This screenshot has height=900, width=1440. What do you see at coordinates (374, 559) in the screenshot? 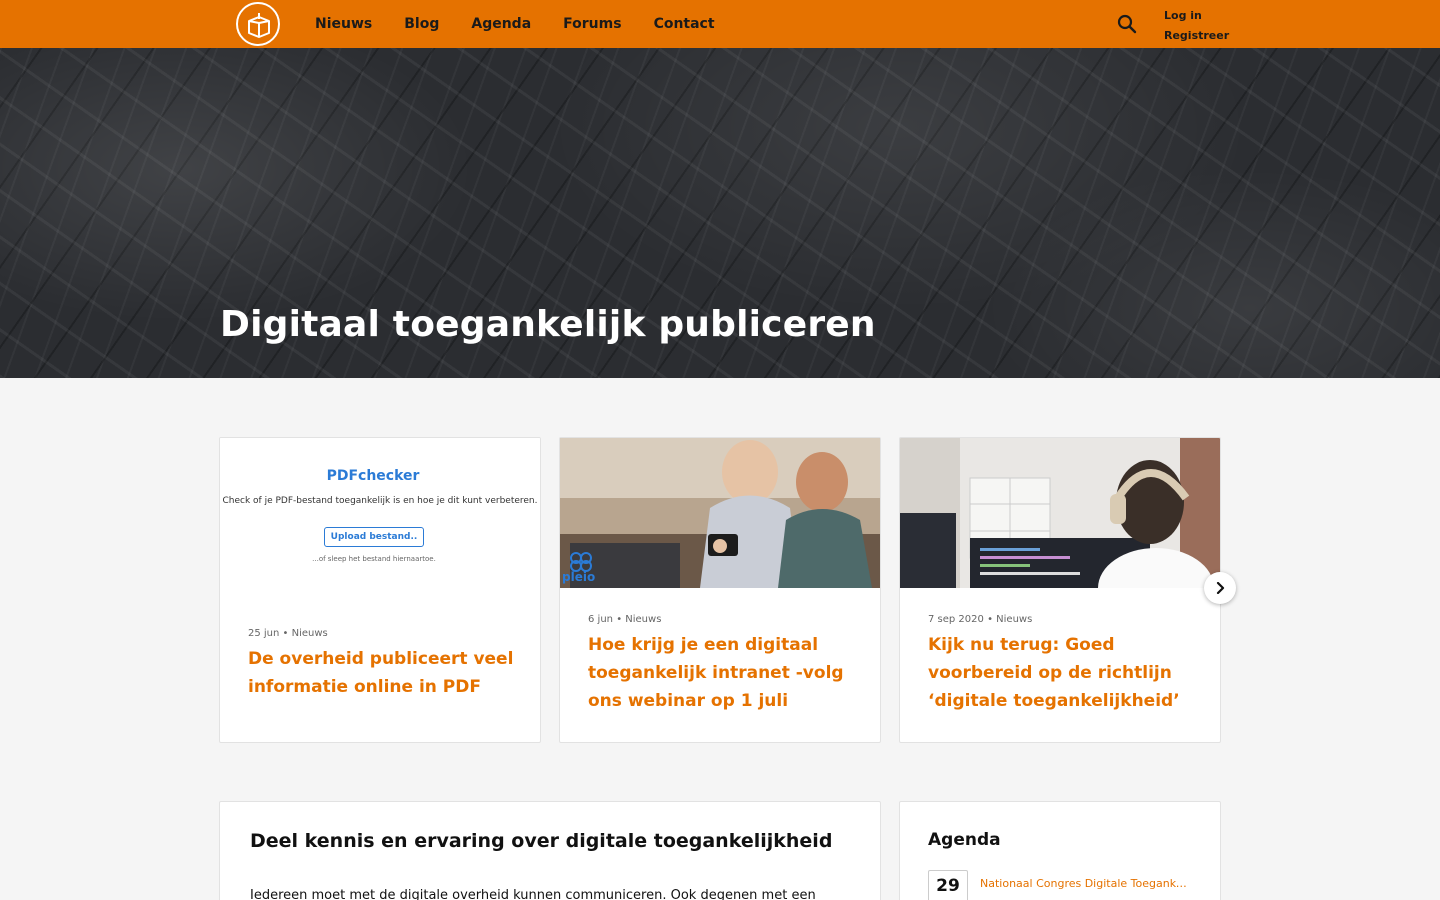
I see `pdfchecker-hint: ...of sleep het bestand hiernaartoe.` at bounding box center [374, 559].